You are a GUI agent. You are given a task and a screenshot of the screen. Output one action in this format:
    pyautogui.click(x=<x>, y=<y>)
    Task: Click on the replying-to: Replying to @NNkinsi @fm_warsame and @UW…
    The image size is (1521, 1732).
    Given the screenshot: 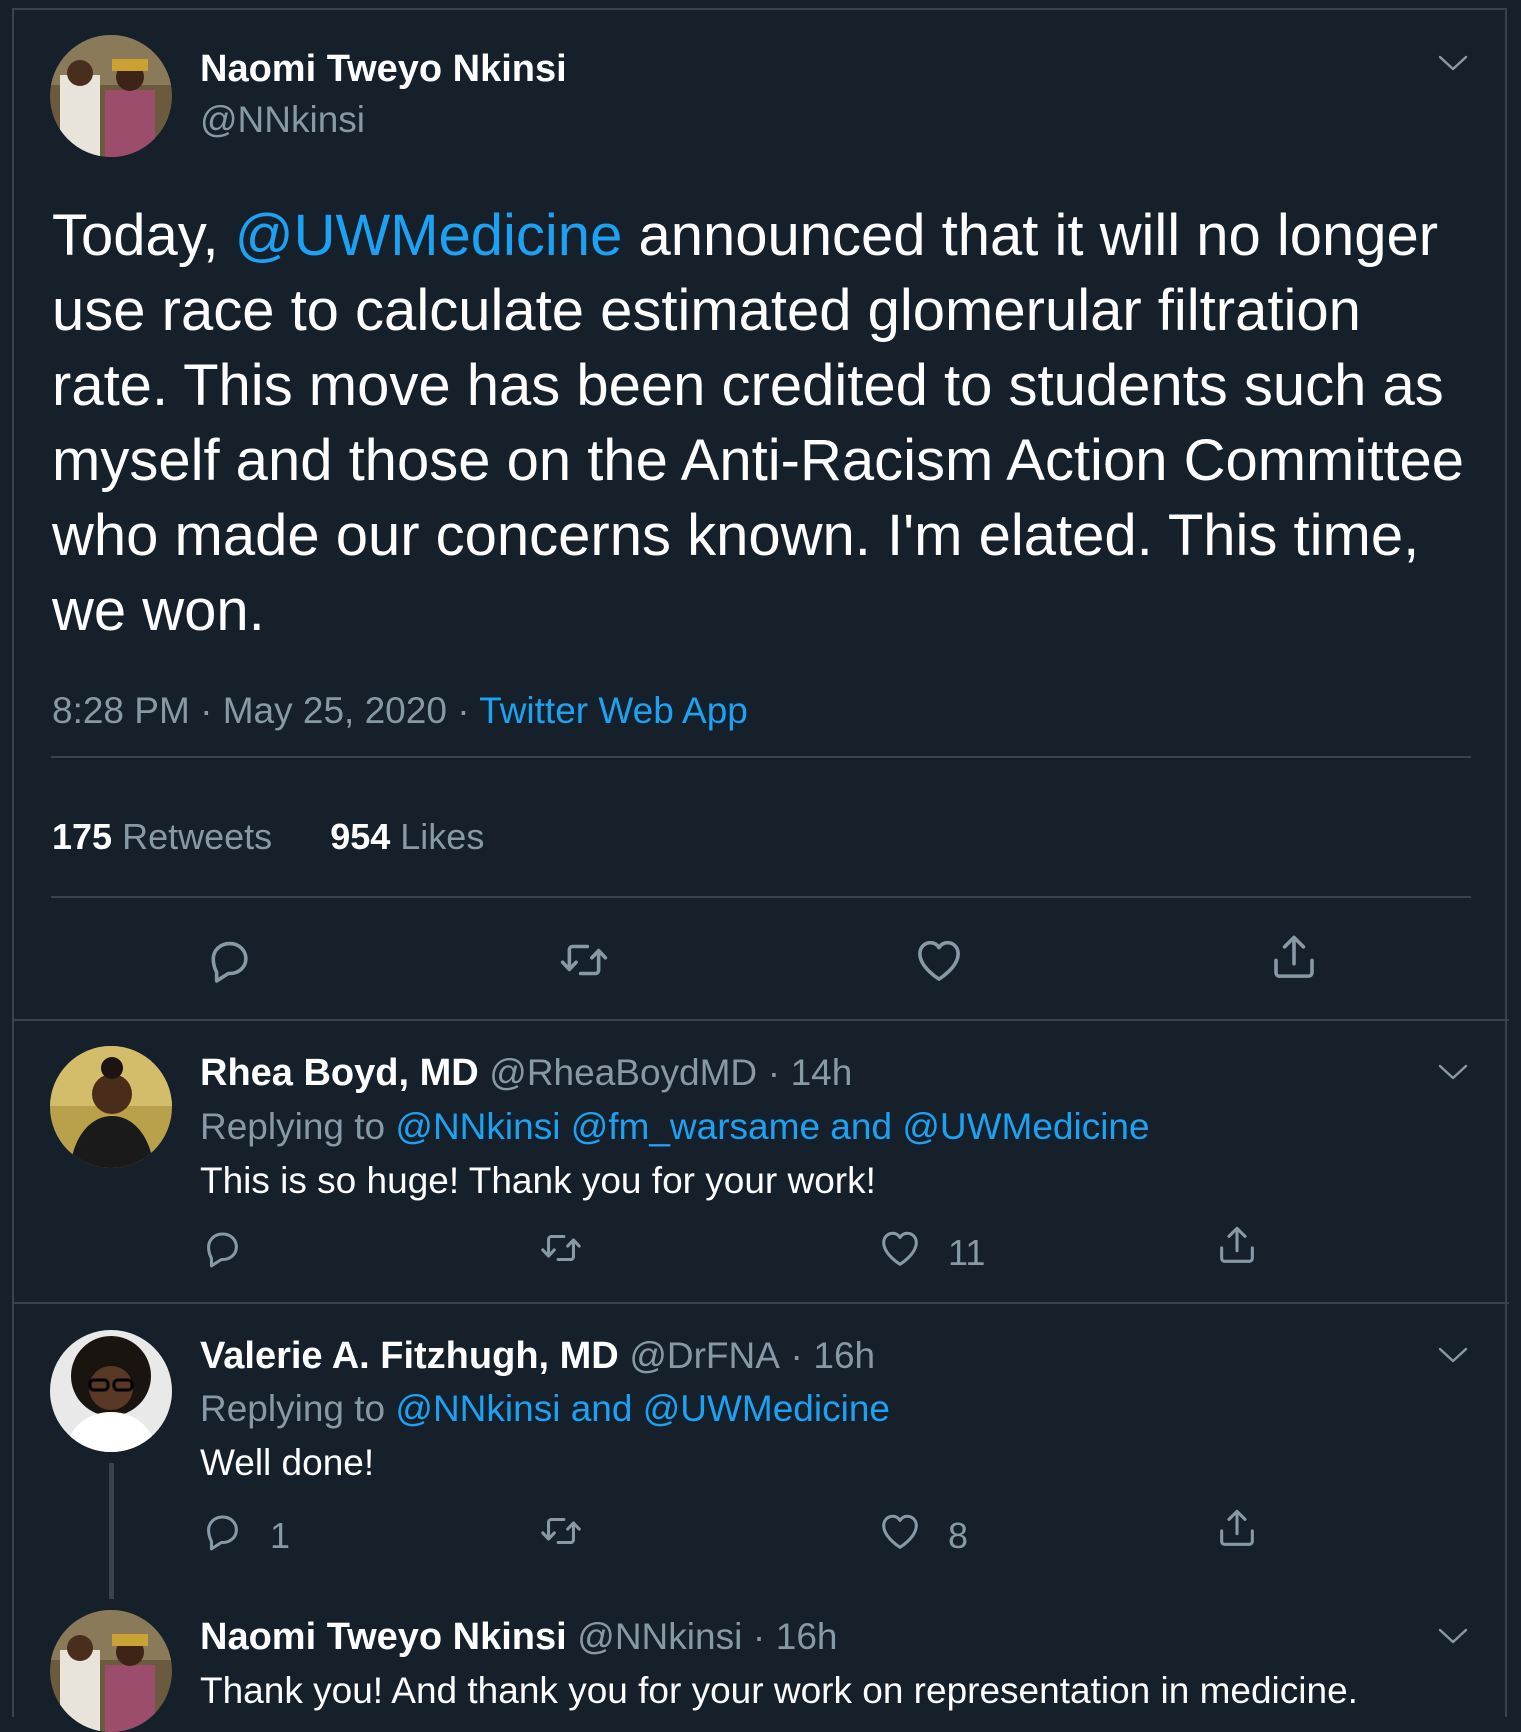 What is the action you would take?
    pyautogui.click(x=675, y=1127)
    